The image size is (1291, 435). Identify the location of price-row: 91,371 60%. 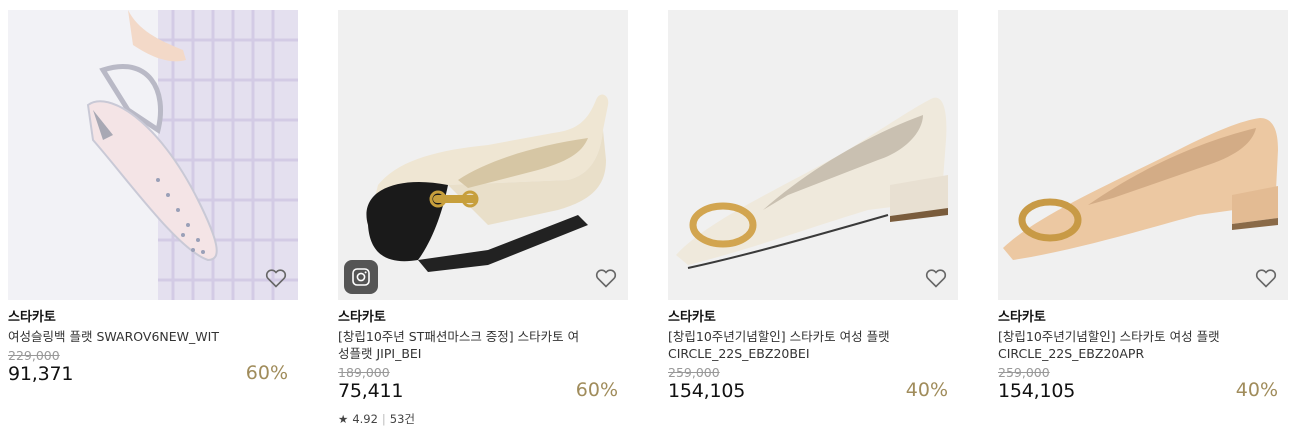
(153, 373).